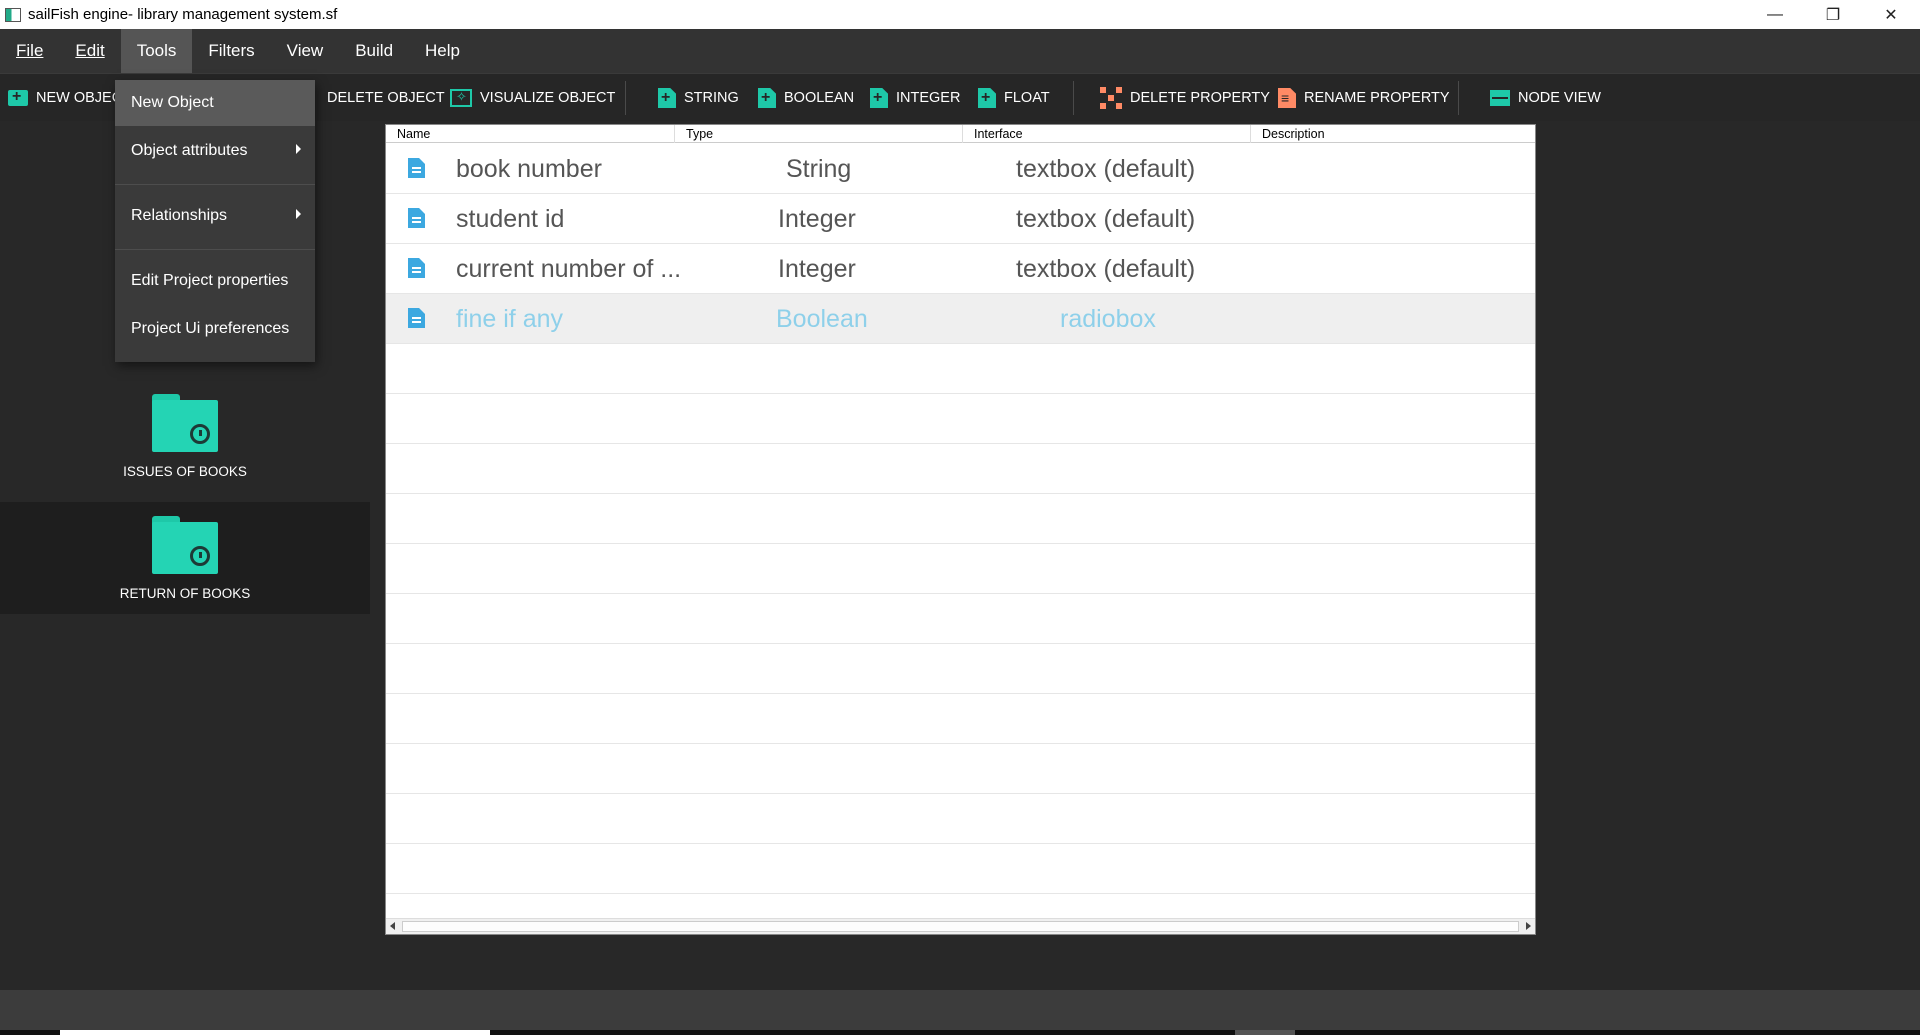 This screenshot has height=1035, width=1920. What do you see at coordinates (960, 1010) in the screenshot?
I see `status-bar` at bounding box center [960, 1010].